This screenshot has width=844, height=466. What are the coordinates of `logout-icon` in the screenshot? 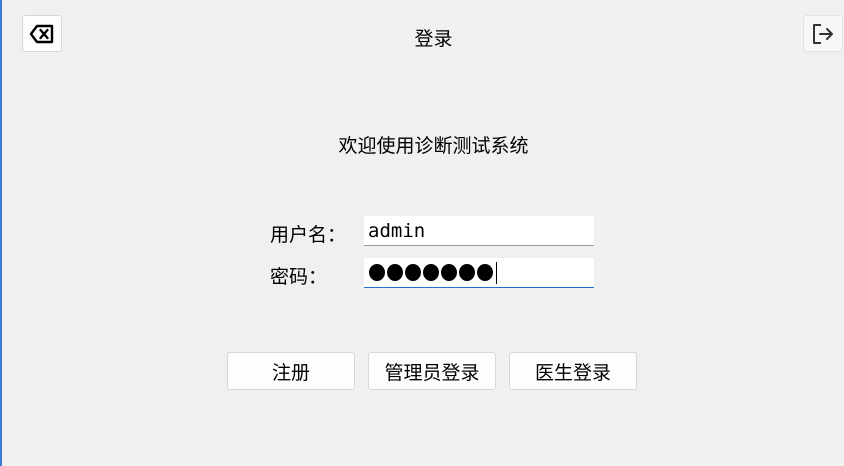 It's located at (823, 34).